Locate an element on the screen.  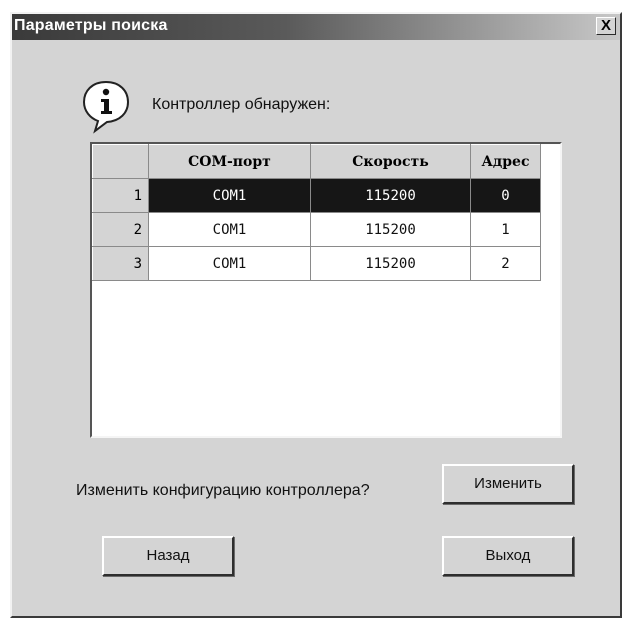
header-address: Адрес is located at coordinates (505, 161).